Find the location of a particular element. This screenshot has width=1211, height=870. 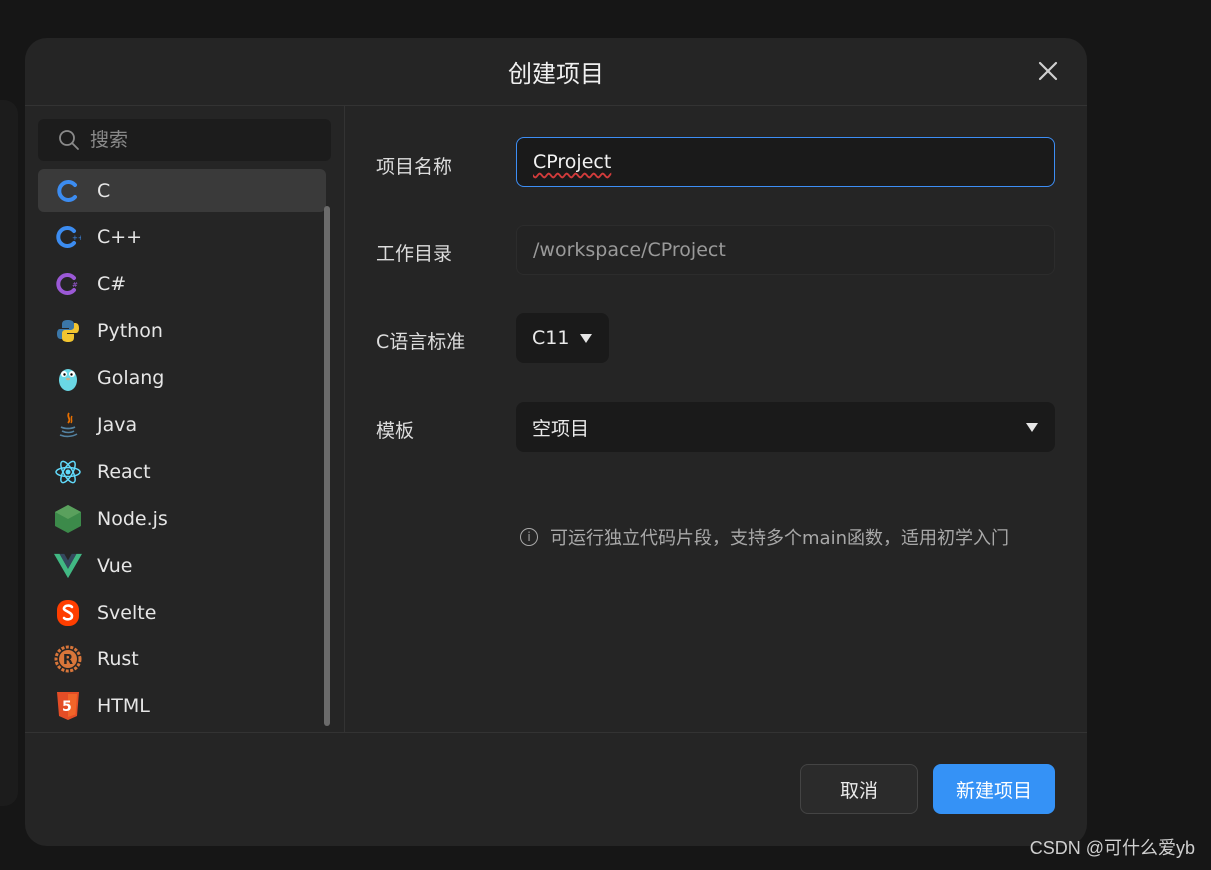

react-icon is located at coordinates (68, 472).